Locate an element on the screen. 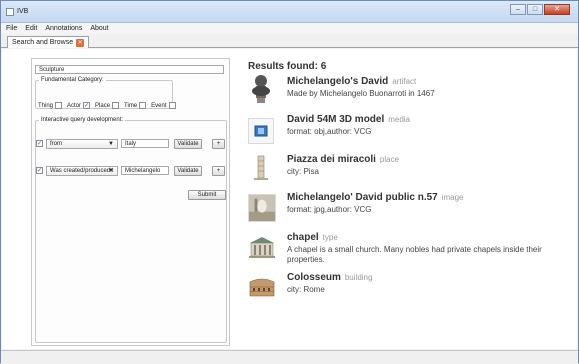 The height and width of the screenshot is (364, 579). result-type: building is located at coordinates (358, 277).